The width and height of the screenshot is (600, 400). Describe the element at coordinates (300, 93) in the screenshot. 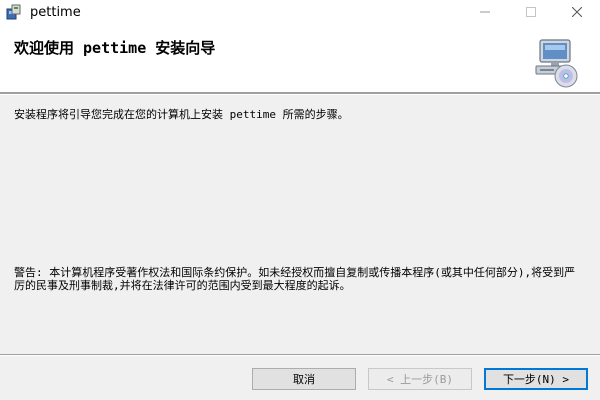

I see `header-divider` at that location.